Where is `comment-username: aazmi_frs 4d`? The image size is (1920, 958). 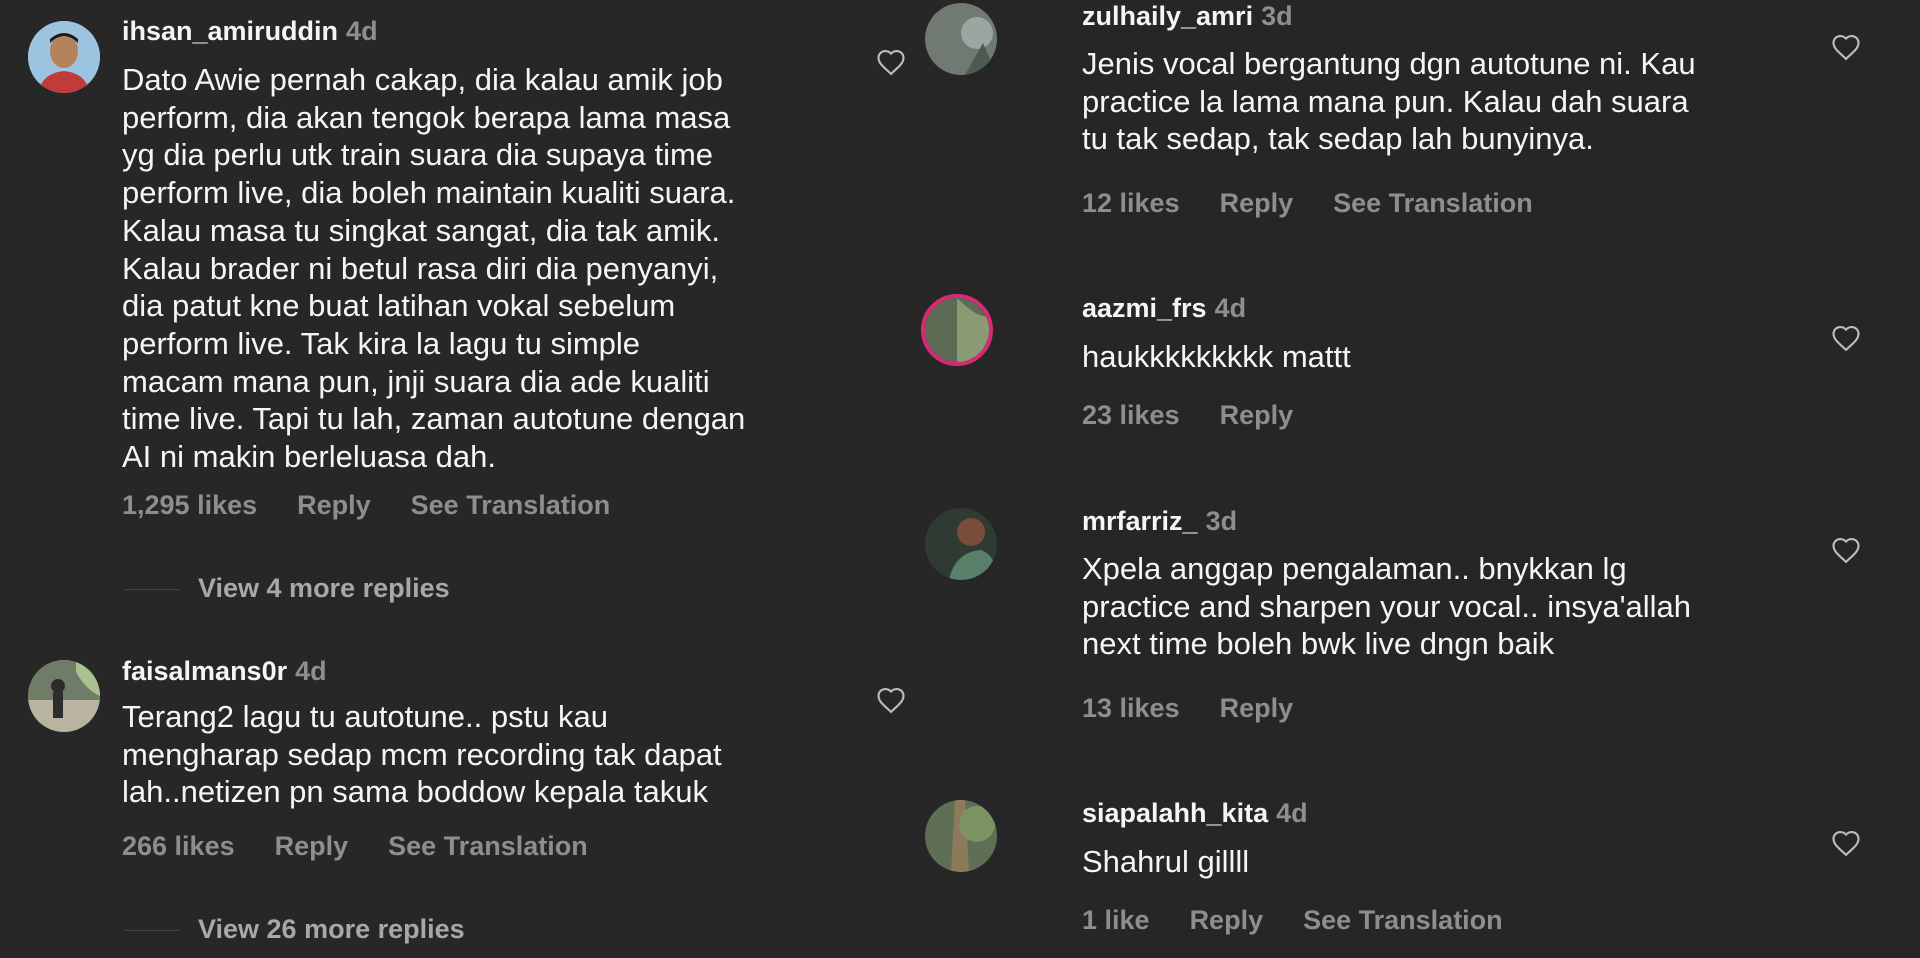 comment-username: aazmi_frs 4d is located at coordinates (1164, 308).